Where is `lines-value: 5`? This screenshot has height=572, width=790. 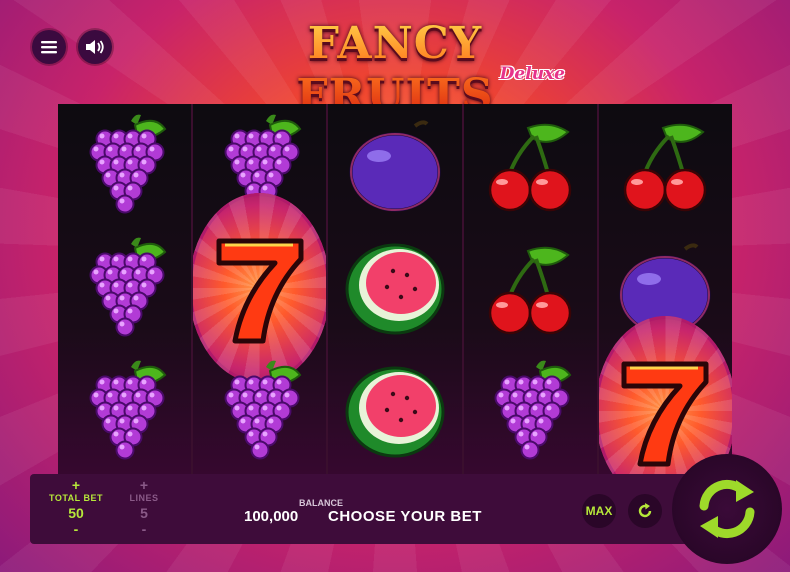 lines-value: 5 is located at coordinates (144, 513).